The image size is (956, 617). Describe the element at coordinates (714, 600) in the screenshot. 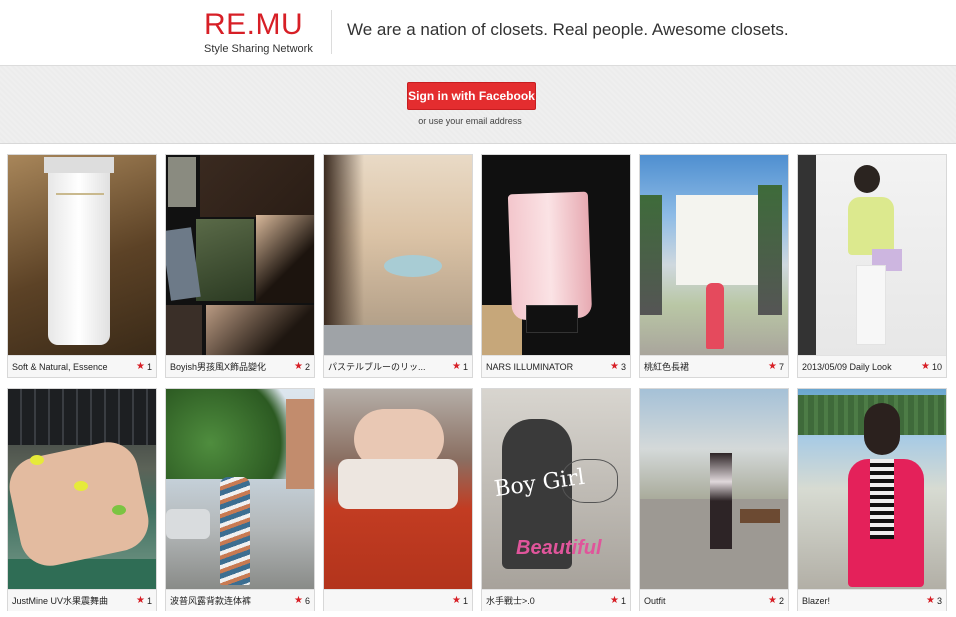

I see `card-caption: Outfit ★ 2` at that location.